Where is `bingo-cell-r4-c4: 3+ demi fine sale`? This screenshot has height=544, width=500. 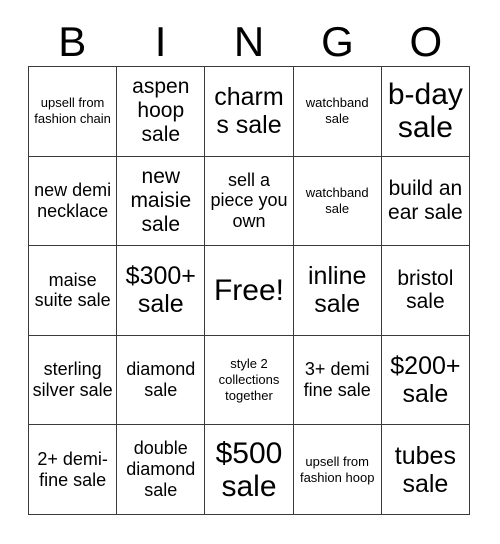
bingo-cell-r4-c4: 3+ demi fine sale is located at coordinates (337, 380).